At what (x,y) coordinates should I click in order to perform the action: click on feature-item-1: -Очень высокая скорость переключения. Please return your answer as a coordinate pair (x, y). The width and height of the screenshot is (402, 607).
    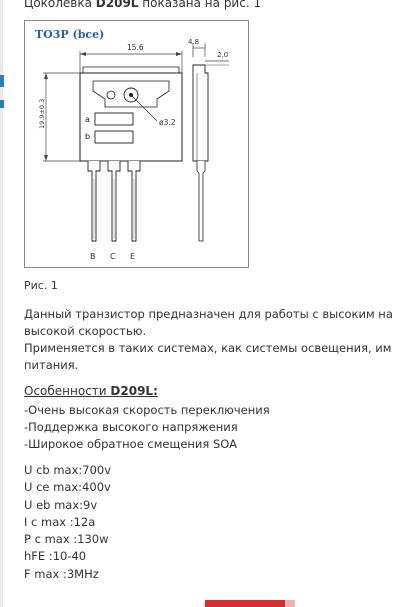
    Looking at the image, I should click on (147, 410).